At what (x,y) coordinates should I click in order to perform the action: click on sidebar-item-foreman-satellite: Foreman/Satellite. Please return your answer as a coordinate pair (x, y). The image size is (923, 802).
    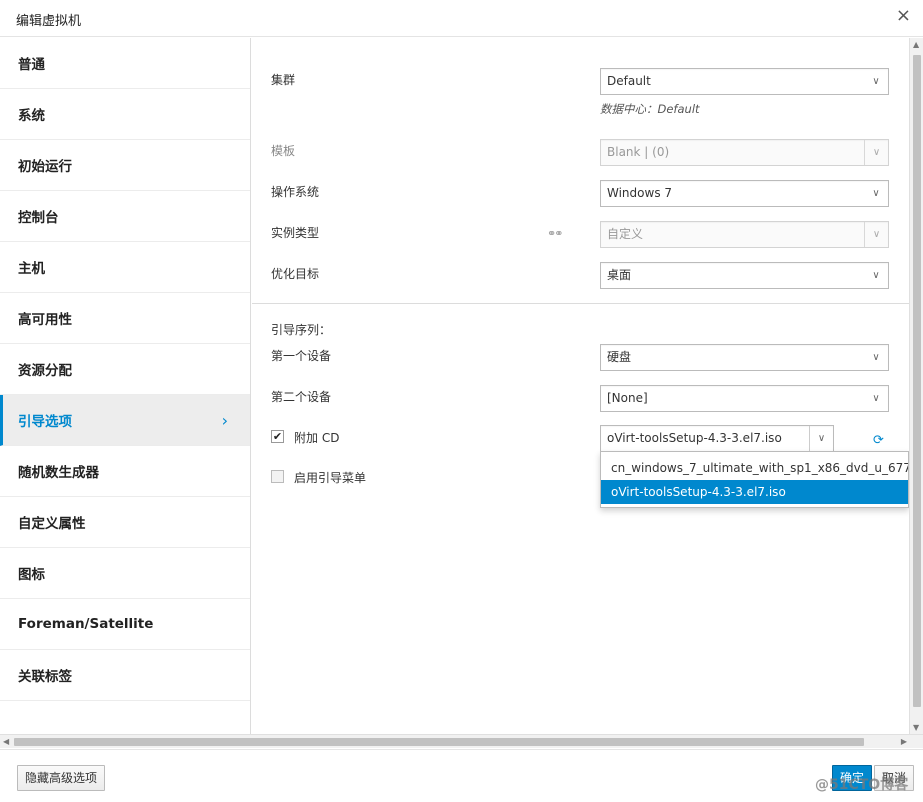
    Looking at the image, I should click on (125, 624).